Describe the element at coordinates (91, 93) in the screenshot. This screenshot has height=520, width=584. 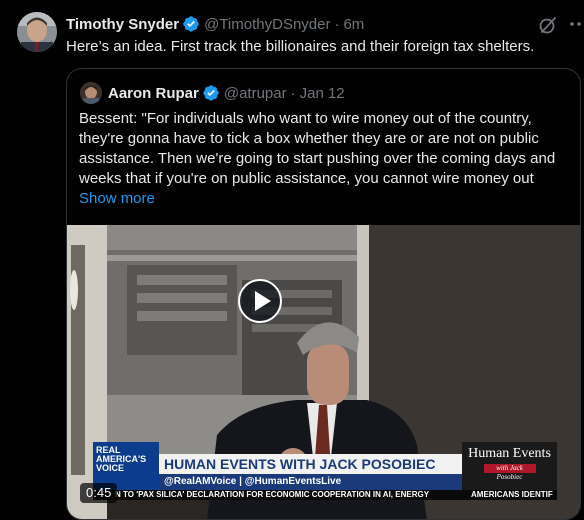
I see `quoted-author-avatar` at that location.